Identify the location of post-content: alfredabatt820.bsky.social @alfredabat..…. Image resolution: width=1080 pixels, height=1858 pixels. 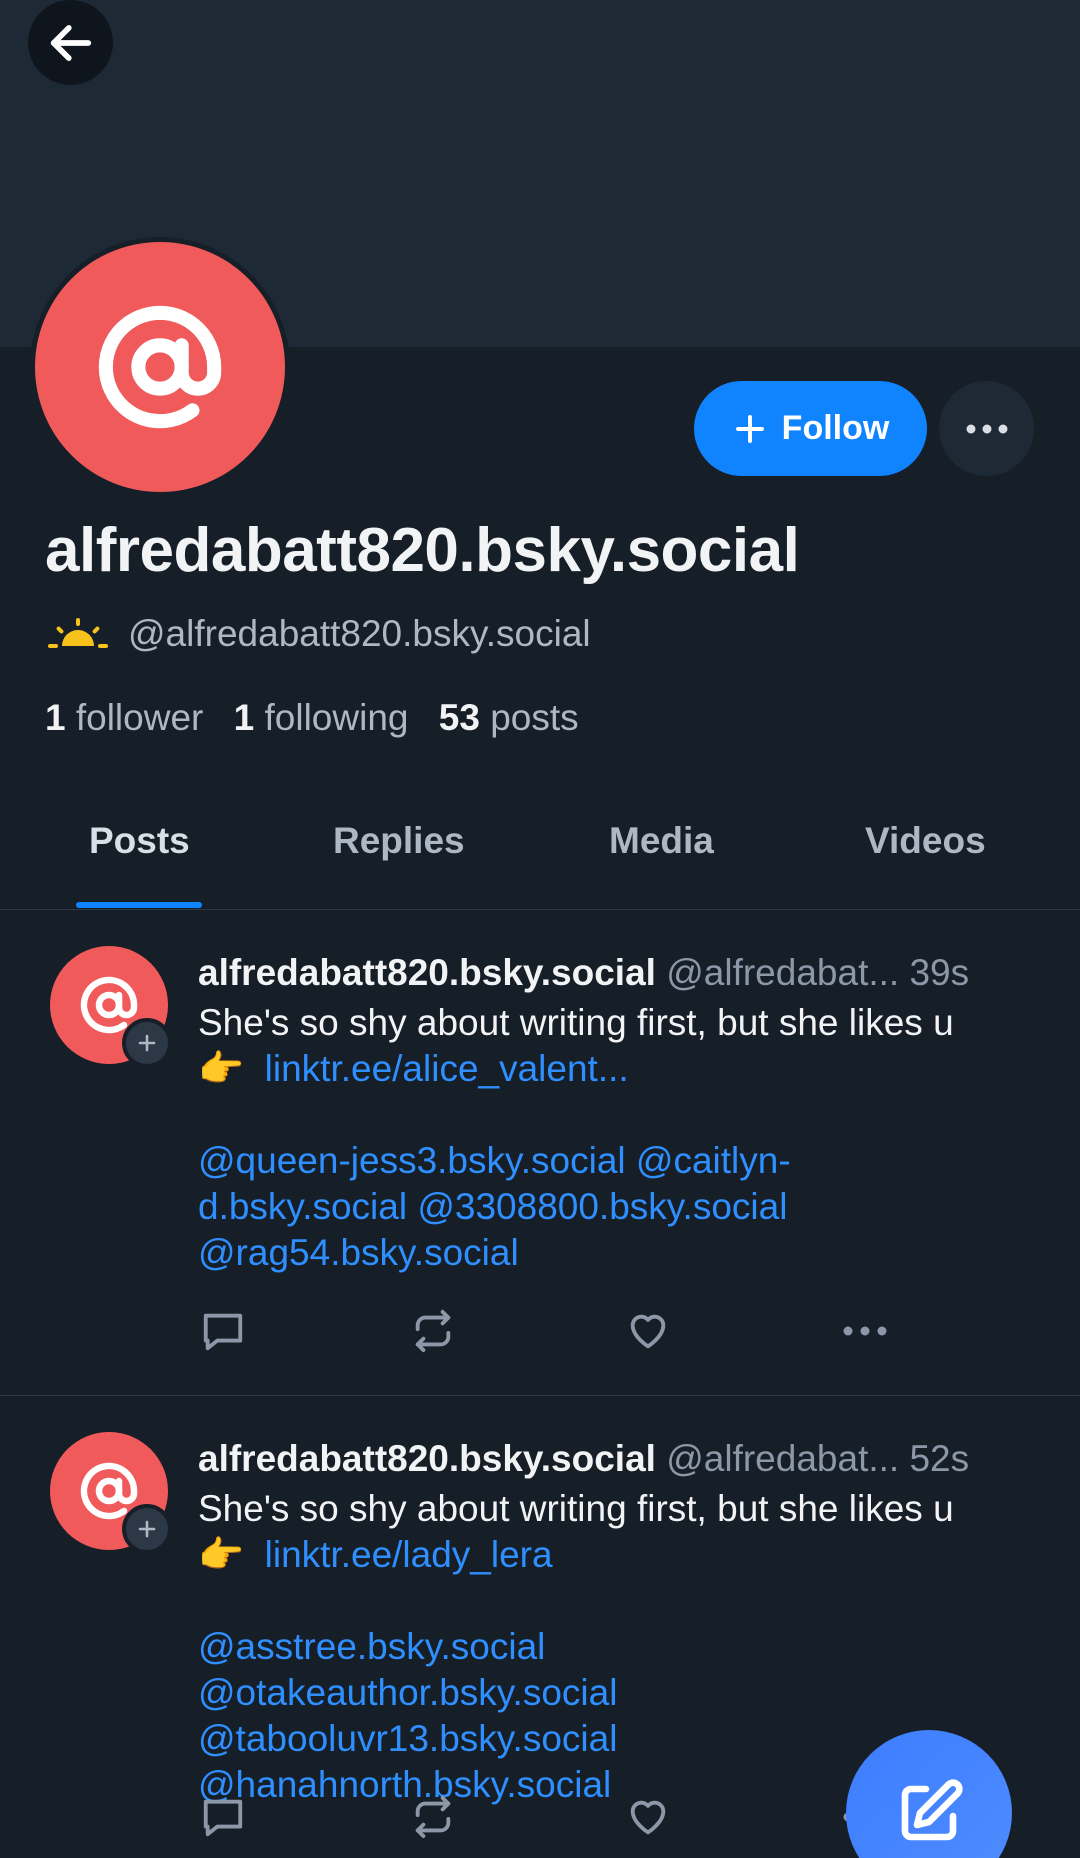
(619, 1114).